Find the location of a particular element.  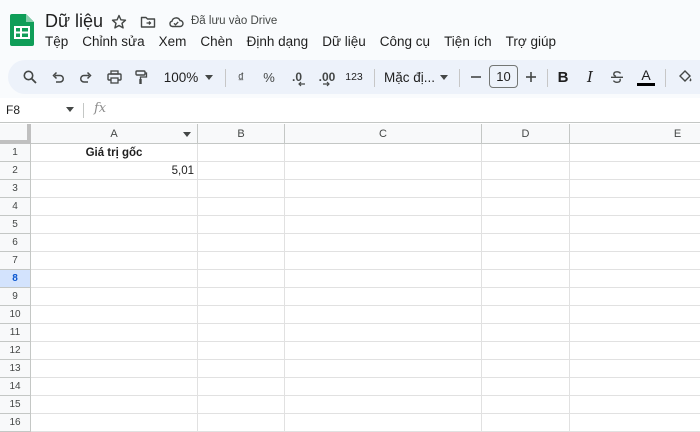

column-header-e: E is located at coordinates (635, 134).